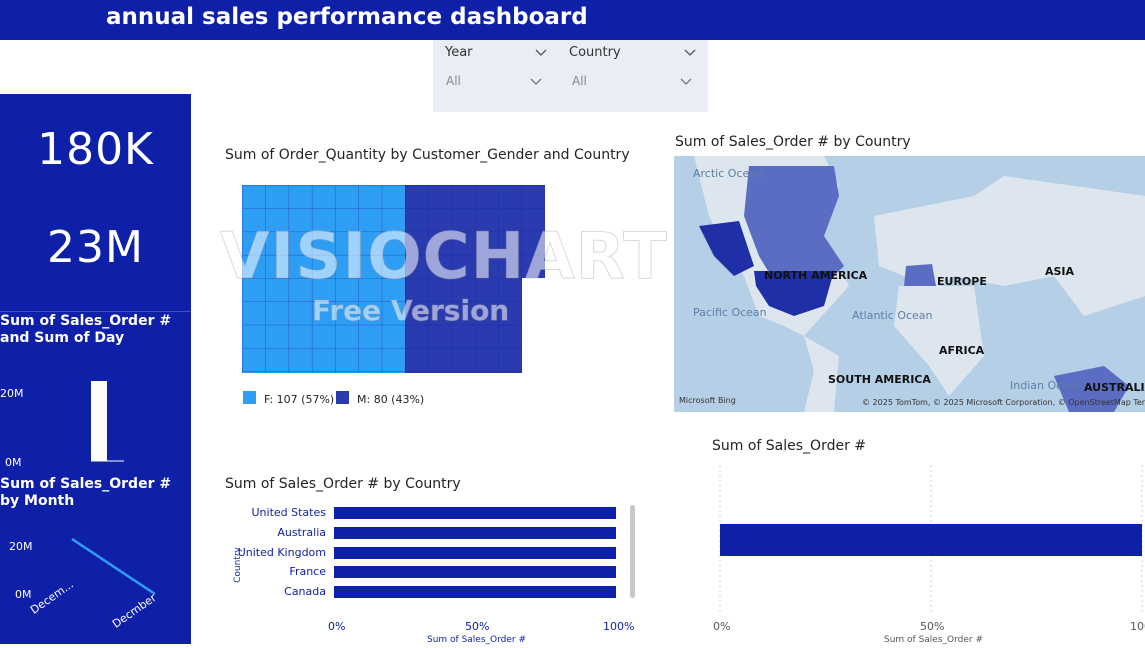  Describe the element at coordinates (444, 257) in the screenshot. I see `visiochart-watermark: VISIOCHART` at that location.